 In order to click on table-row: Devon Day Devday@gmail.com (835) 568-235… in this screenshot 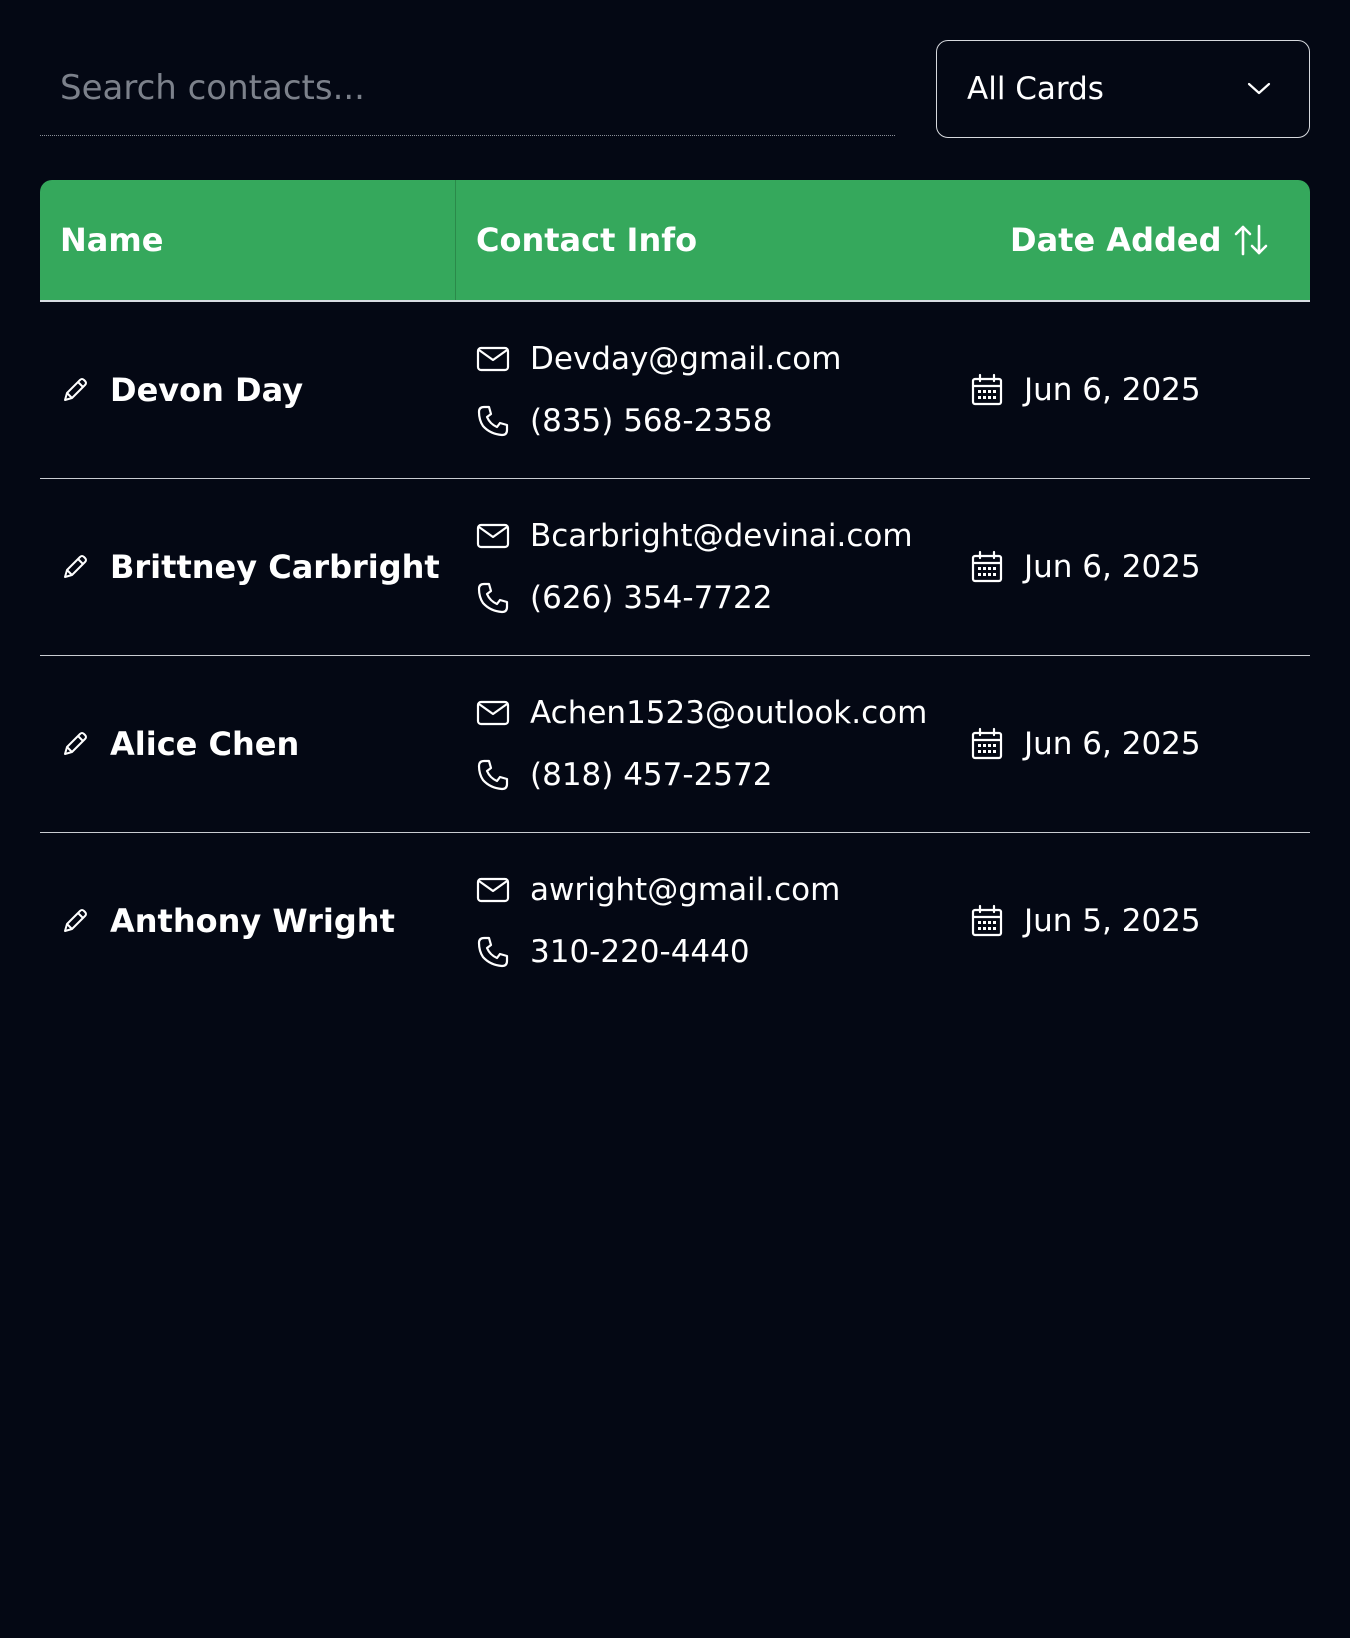, I will do `click(675, 390)`.